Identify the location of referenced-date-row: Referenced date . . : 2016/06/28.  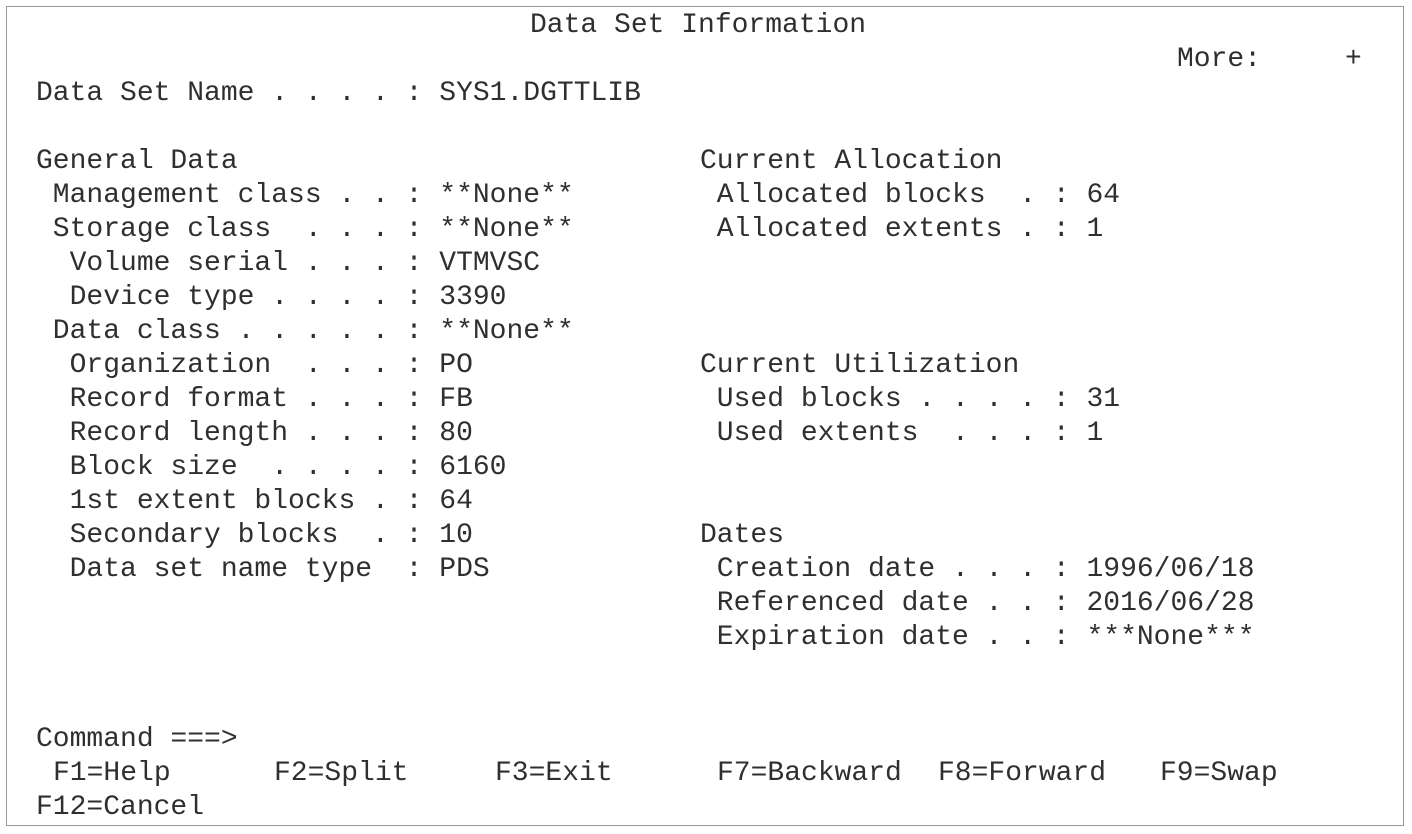
(977, 603).